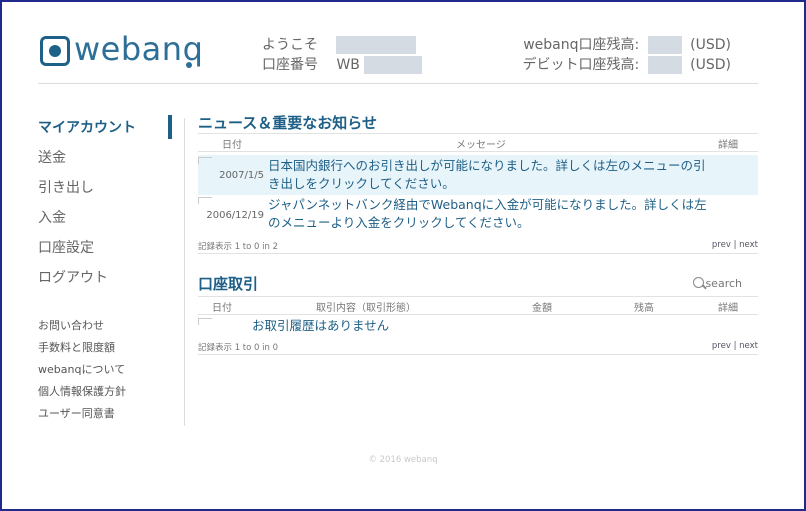  What do you see at coordinates (342, 55) in the screenshot?
I see `welcome-block: ようこそ 口座番号 WB` at bounding box center [342, 55].